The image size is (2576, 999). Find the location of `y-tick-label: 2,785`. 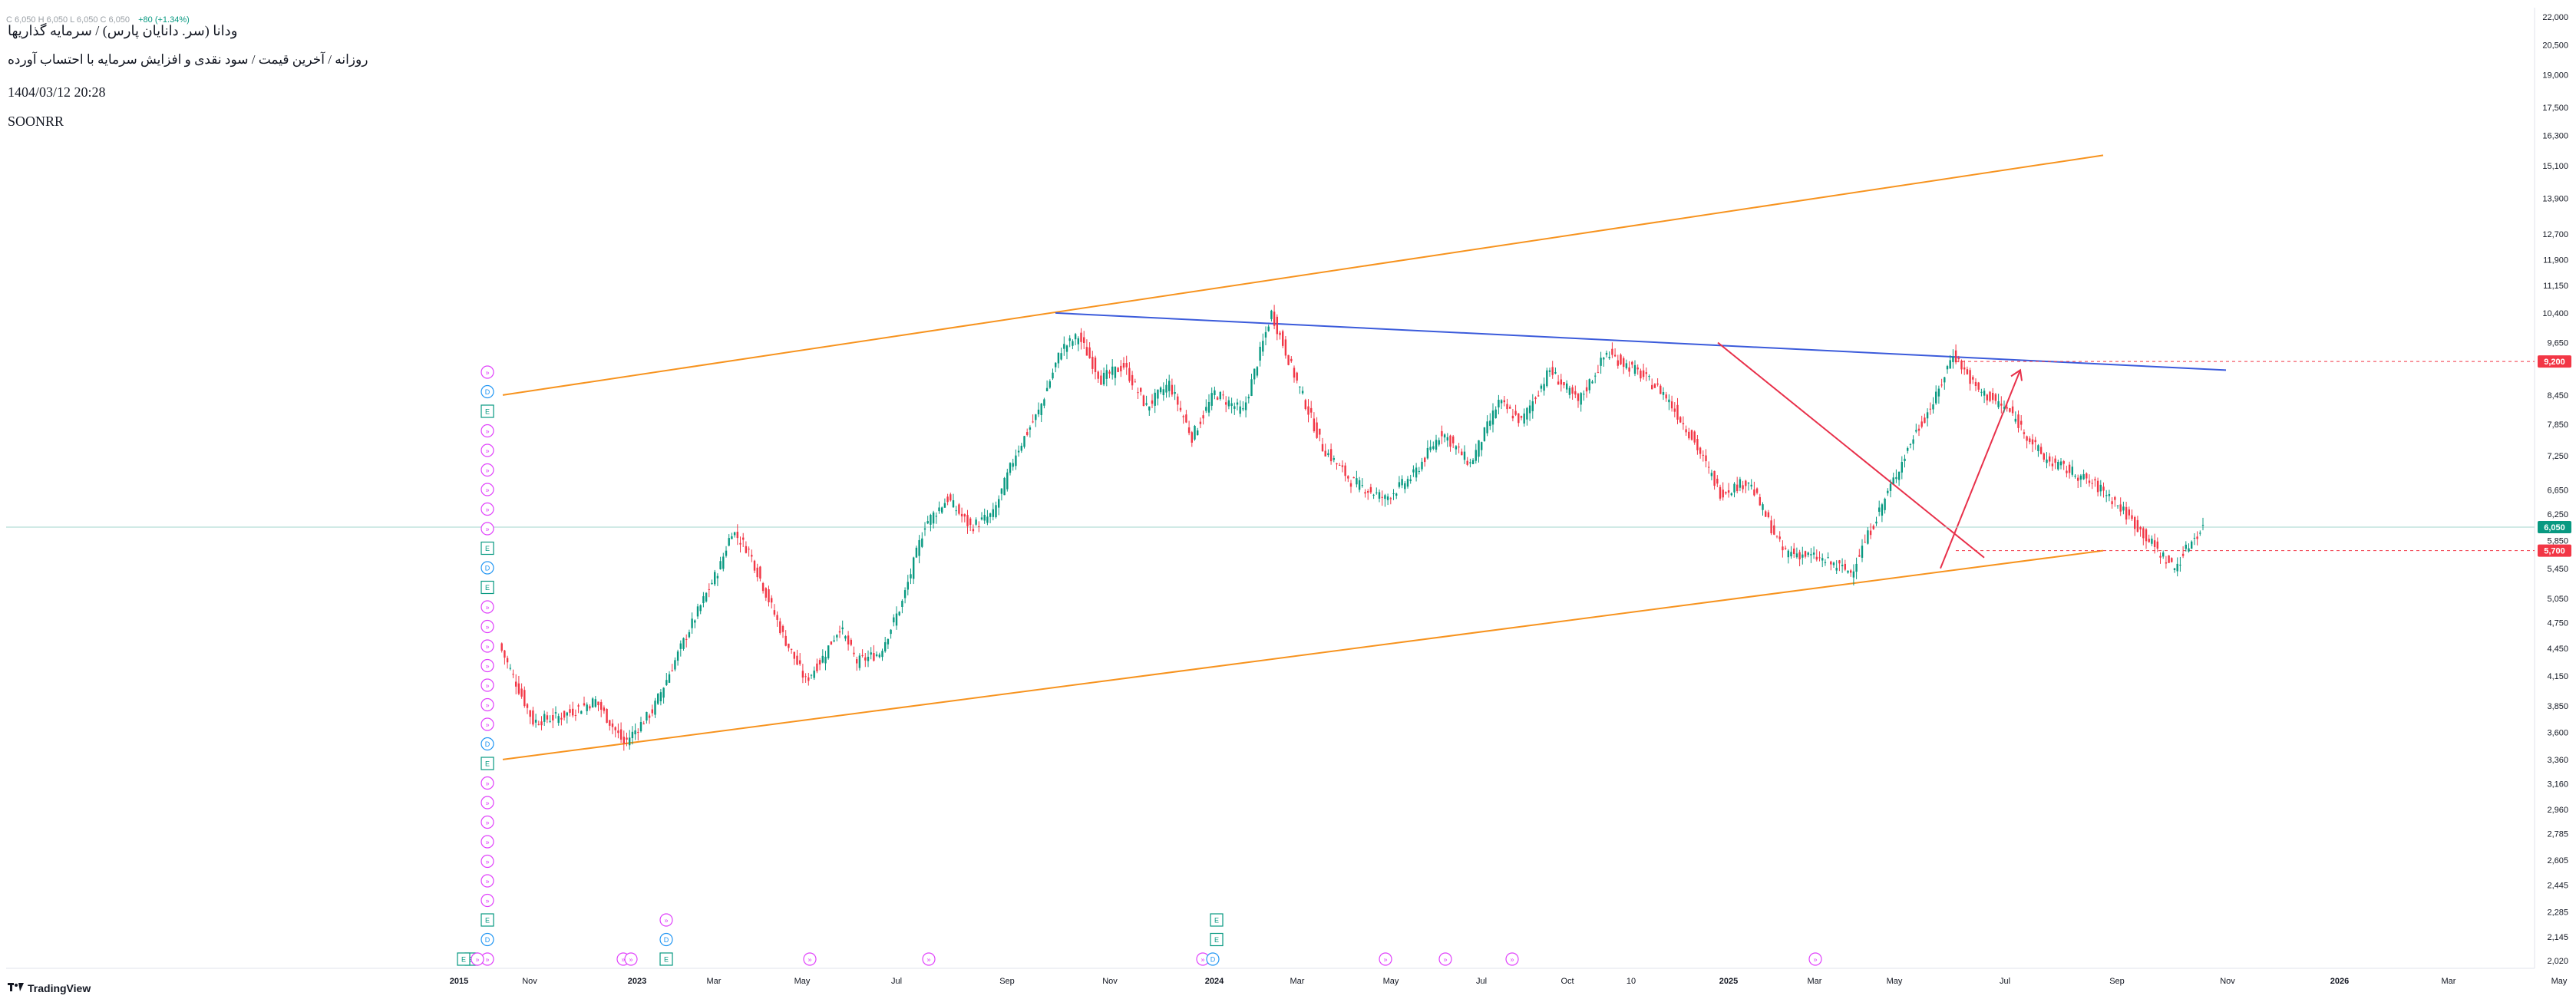

y-tick-label: 2,785 is located at coordinates (2557, 834).